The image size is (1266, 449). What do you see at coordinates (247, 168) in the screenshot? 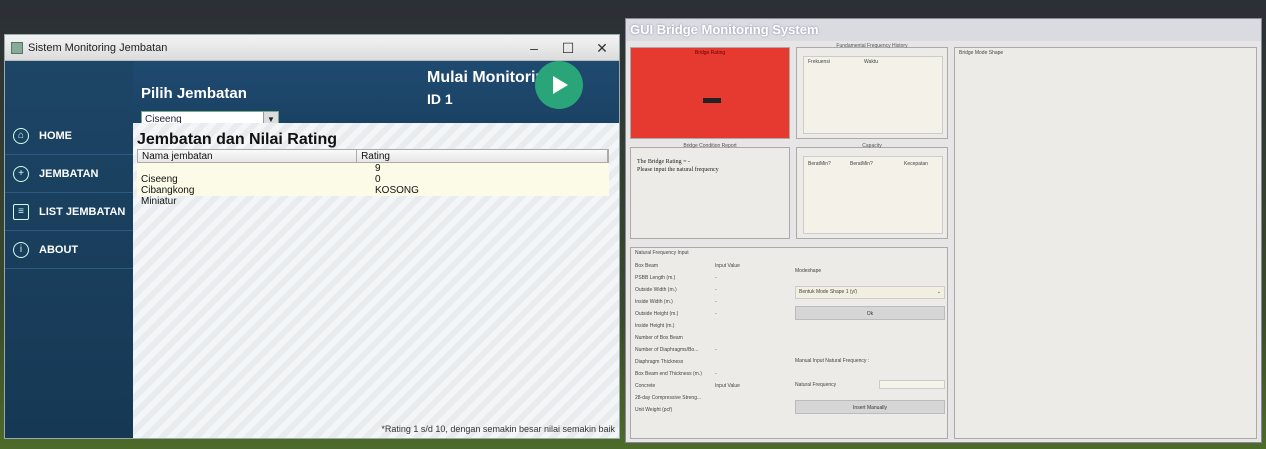
I see `cell-name` at bounding box center [247, 168].